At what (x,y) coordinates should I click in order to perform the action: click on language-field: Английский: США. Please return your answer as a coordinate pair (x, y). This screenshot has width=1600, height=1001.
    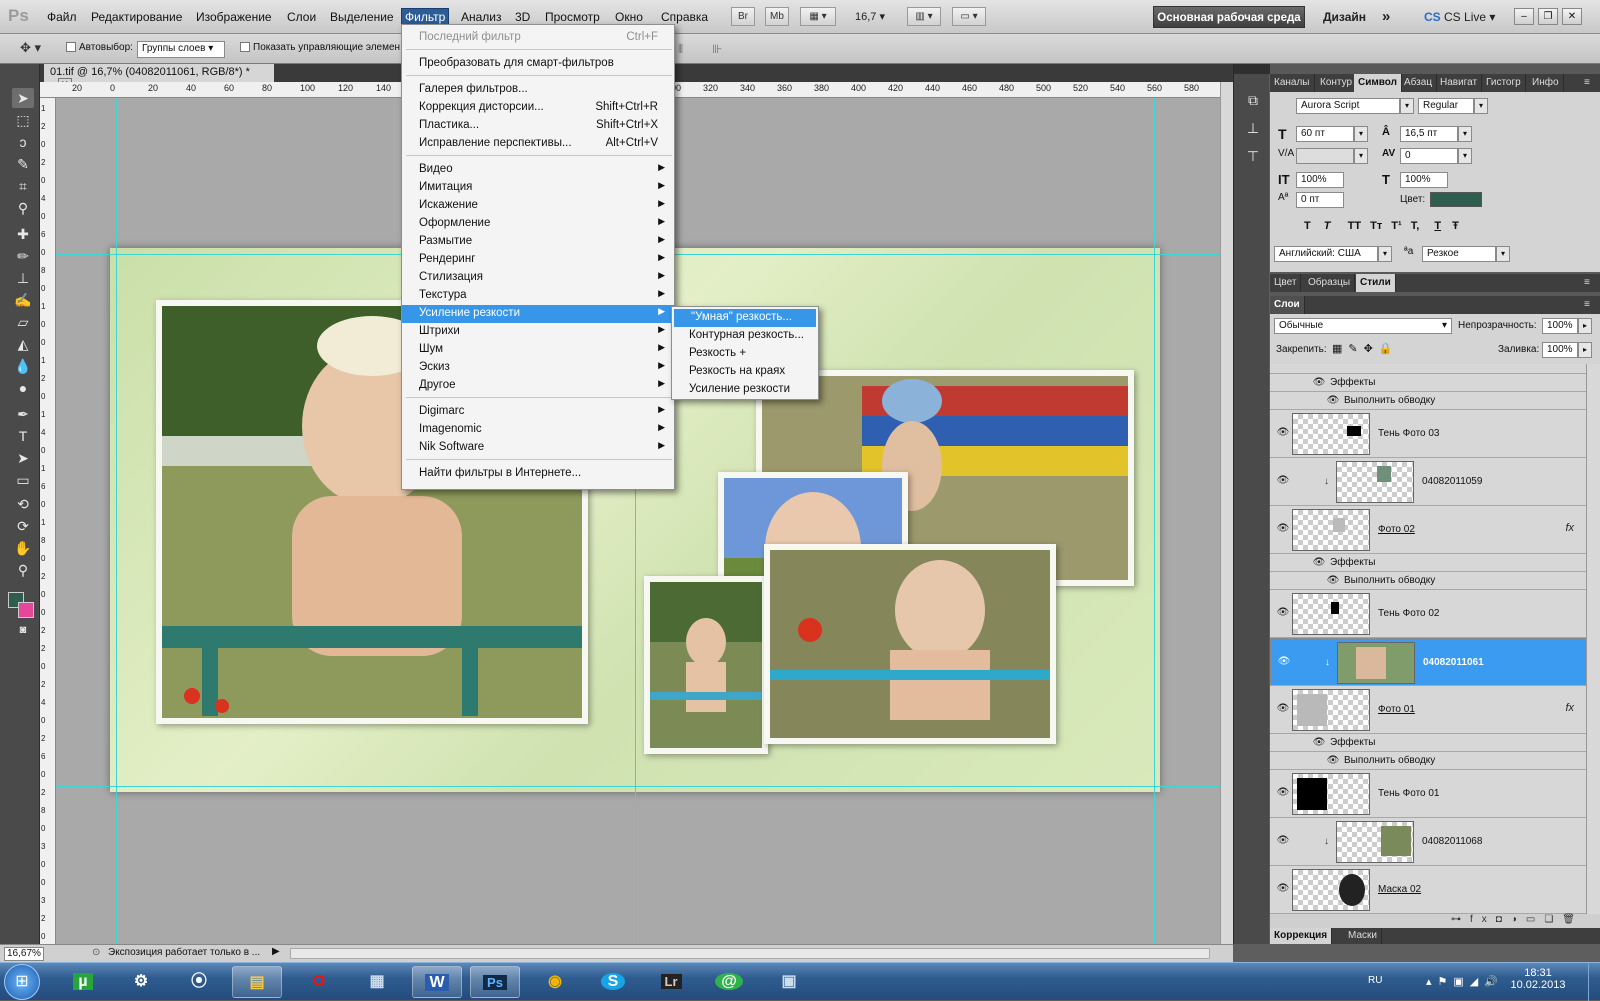
    Looking at the image, I should click on (1326, 254).